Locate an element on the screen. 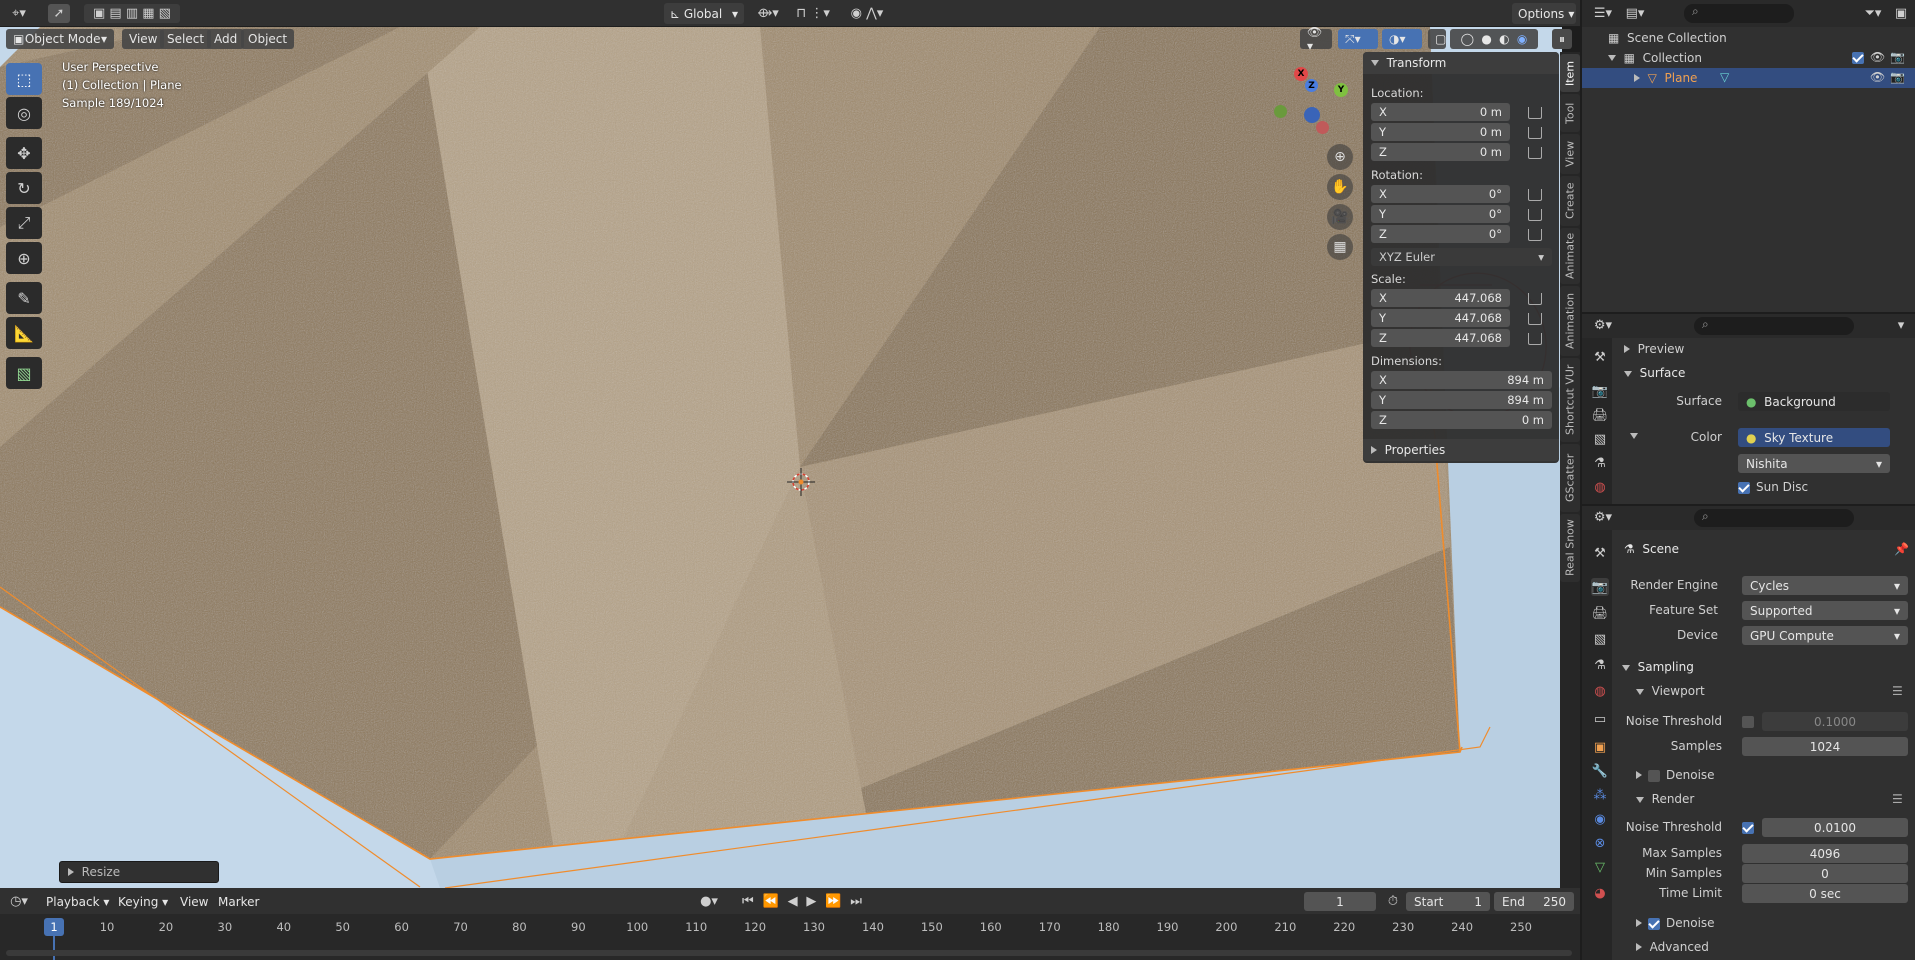 The image size is (1915, 960). record-icon: ●▾ is located at coordinates (709, 901).